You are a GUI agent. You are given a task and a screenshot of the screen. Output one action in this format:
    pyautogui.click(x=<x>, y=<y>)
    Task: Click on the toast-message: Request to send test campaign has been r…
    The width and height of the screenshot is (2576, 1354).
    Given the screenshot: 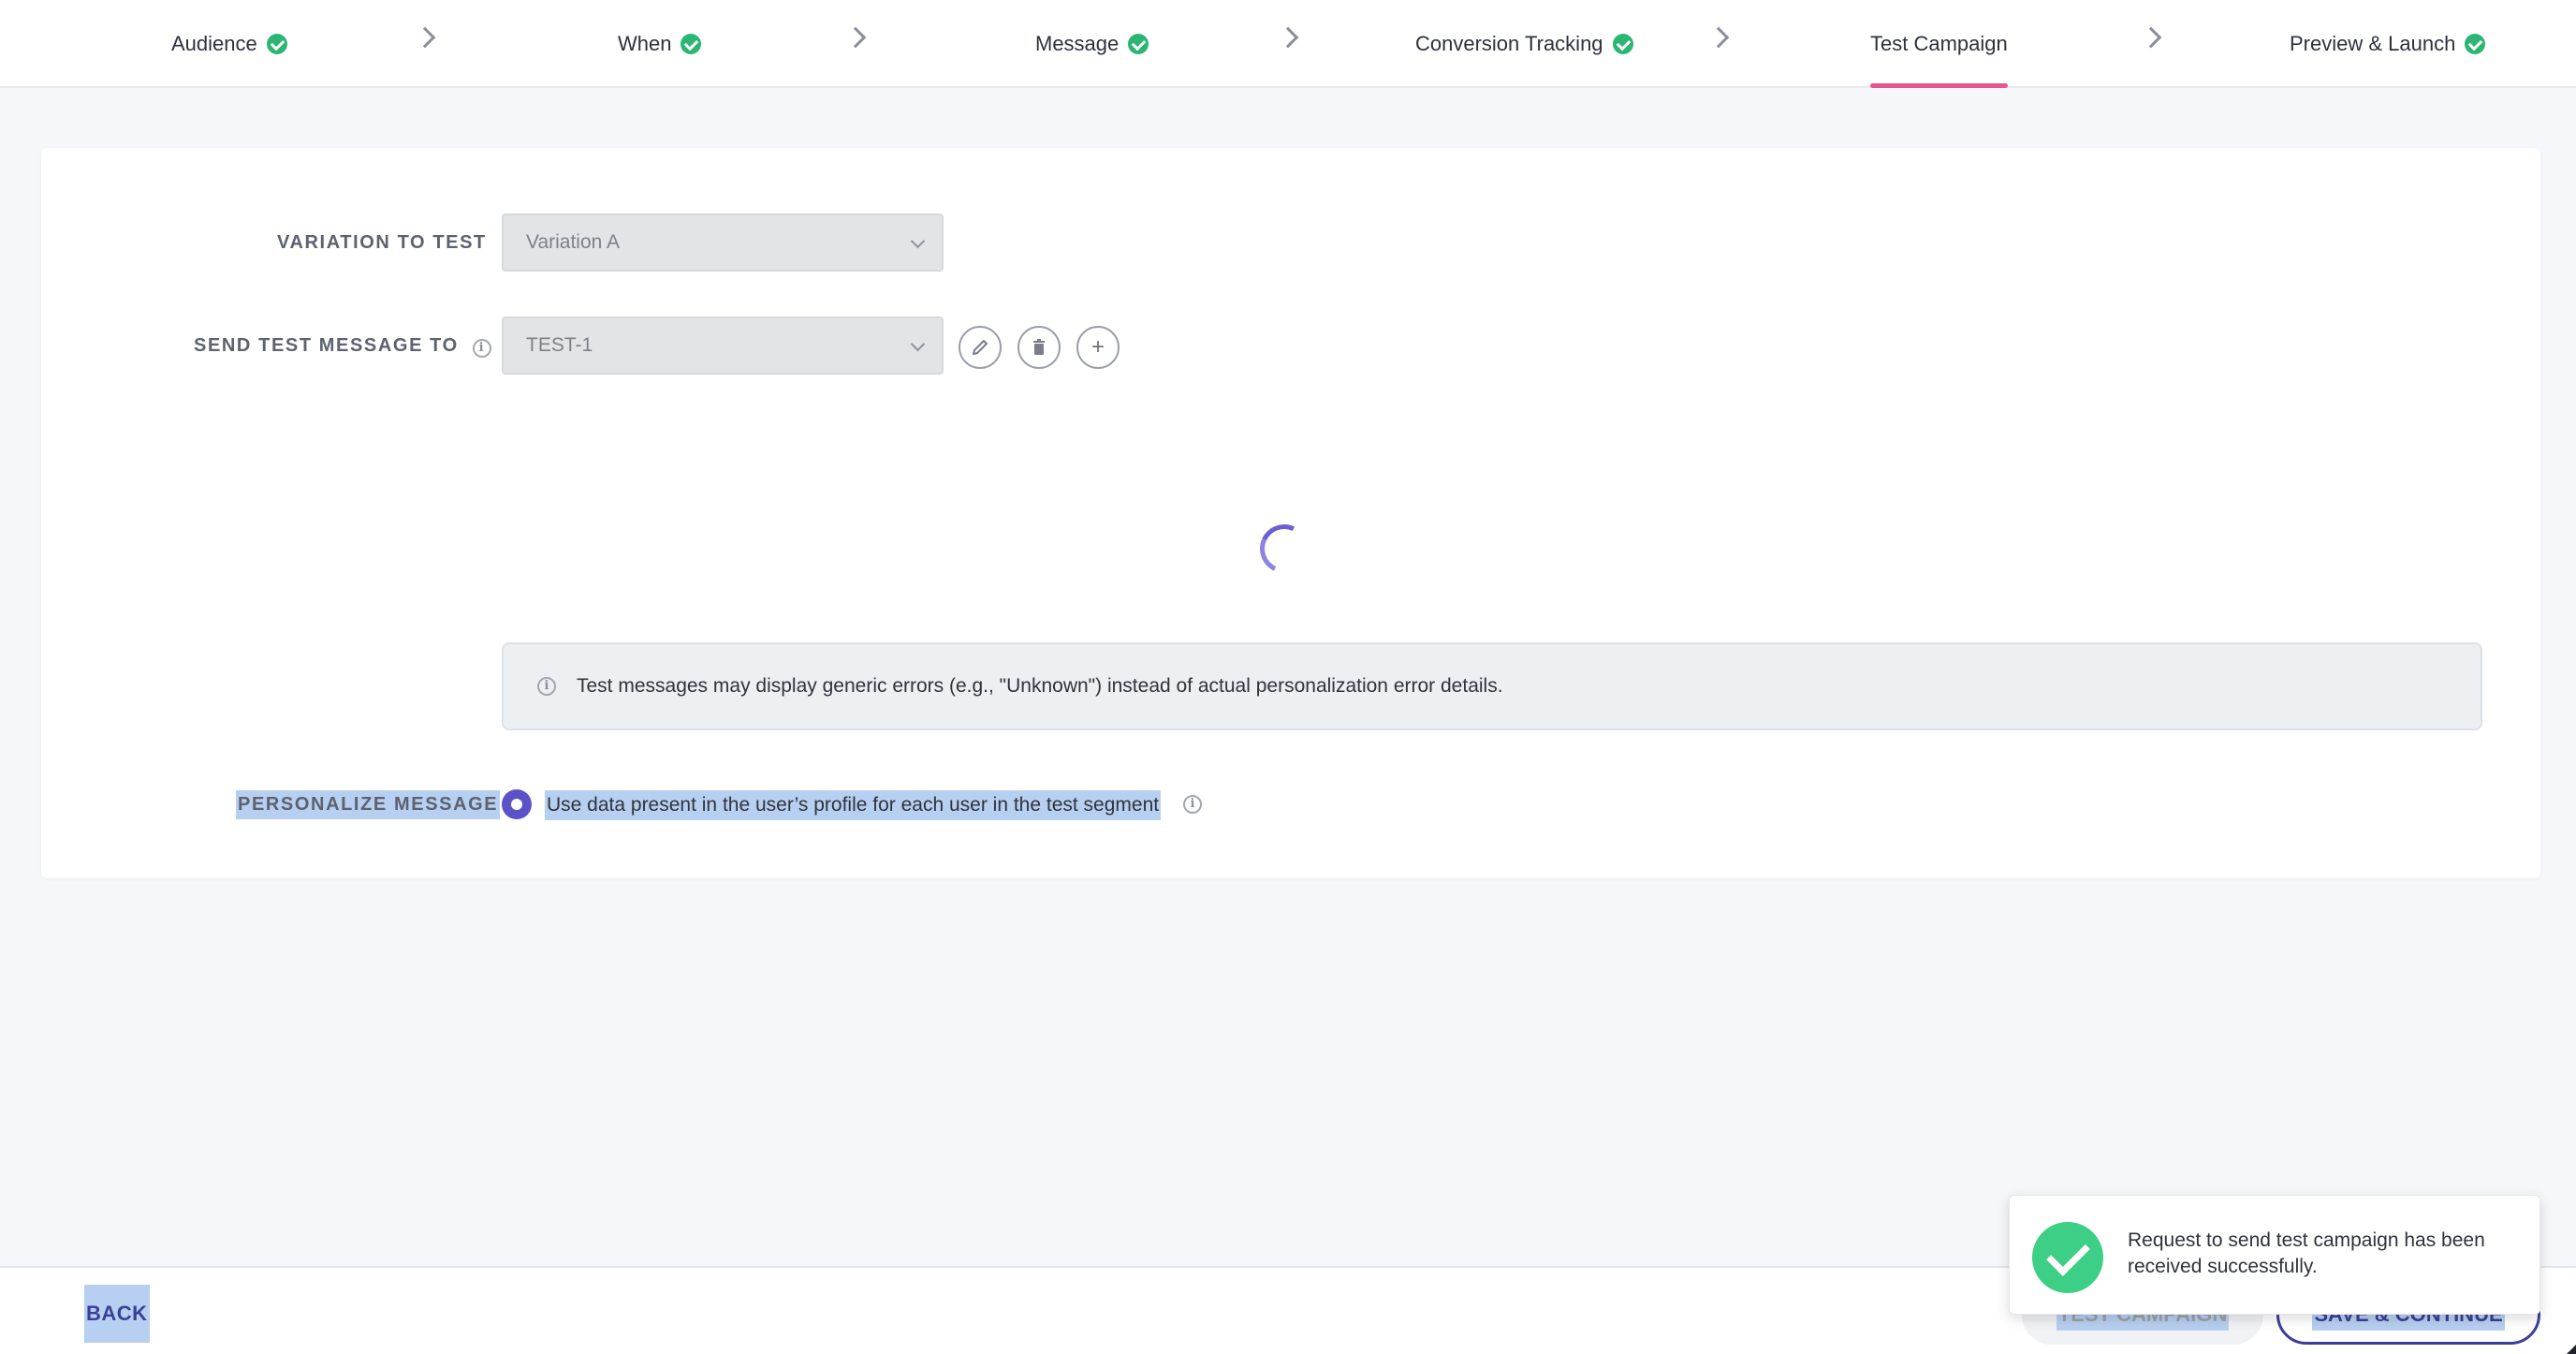 What is the action you would take?
    pyautogui.click(x=2306, y=1253)
    